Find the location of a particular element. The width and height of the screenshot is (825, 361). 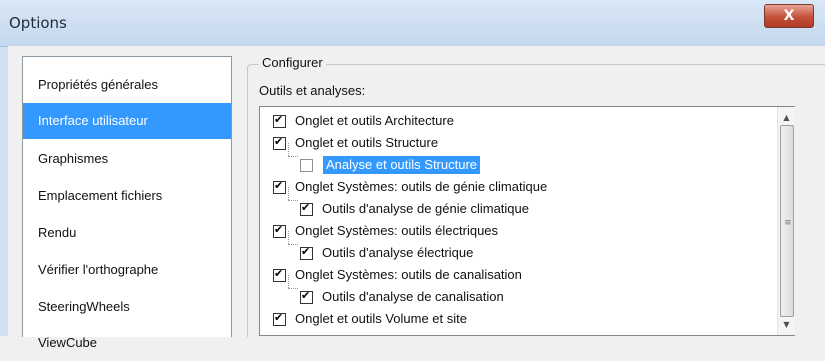

sidebar-item-rendering: Rendu is located at coordinates (127, 233).